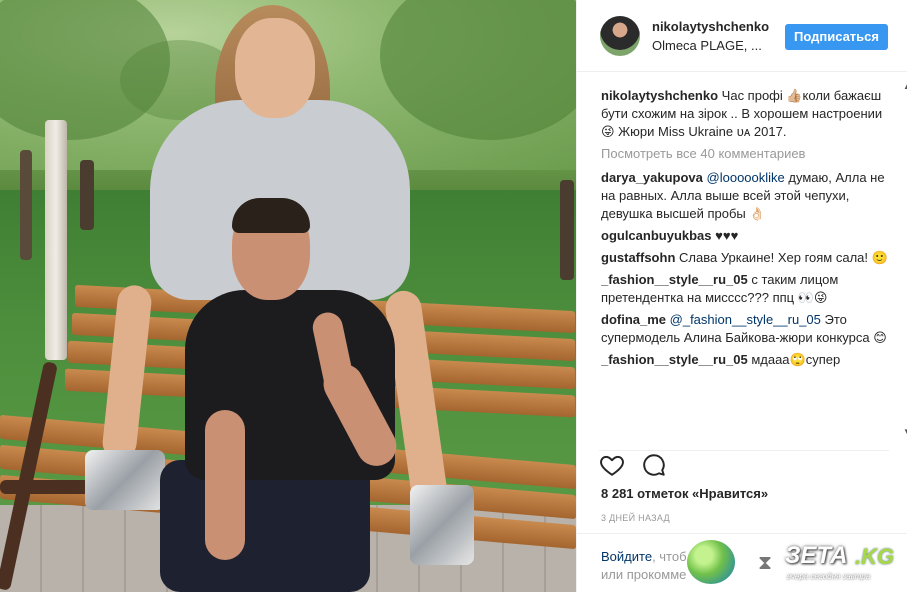 The image size is (907, 592). Describe the element at coordinates (745, 154) in the screenshot. I see `view-all-comments-link: Посмотреть все 40 комментариев` at that location.